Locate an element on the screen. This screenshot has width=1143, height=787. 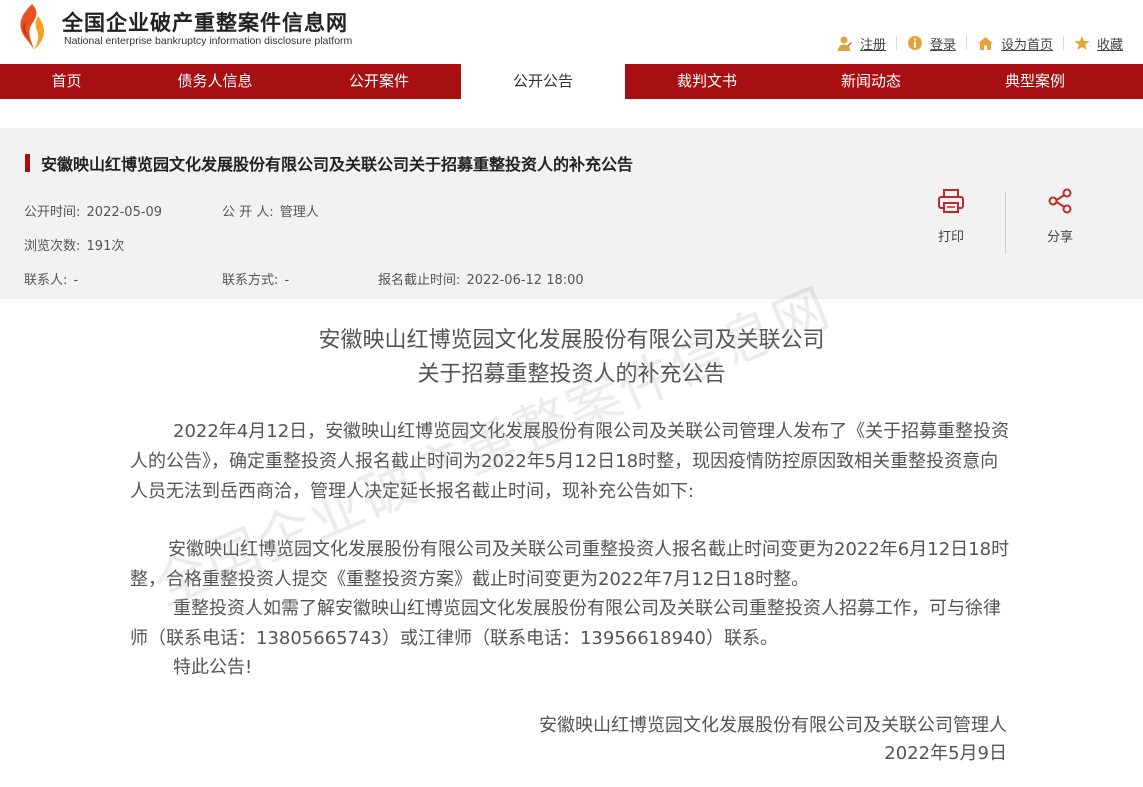
logo-flame-icon is located at coordinates (32, 27).